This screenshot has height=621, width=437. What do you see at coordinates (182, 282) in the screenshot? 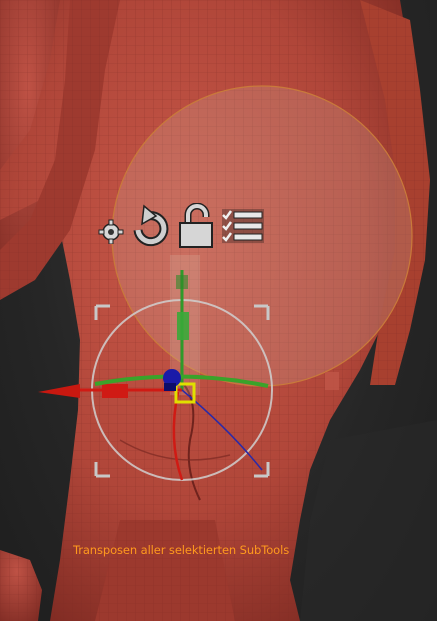
I see `y-axis-tip` at bounding box center [182, 282].